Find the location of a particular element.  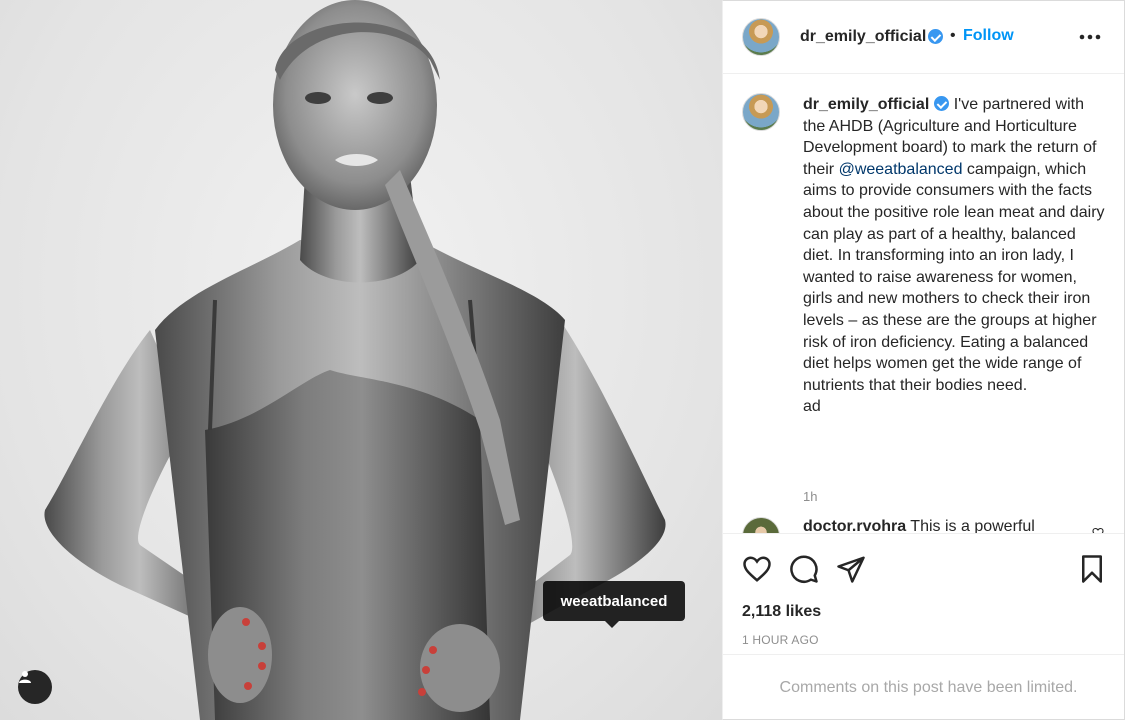

comment-body: This is a powerful is located at coordinates (970, 525).